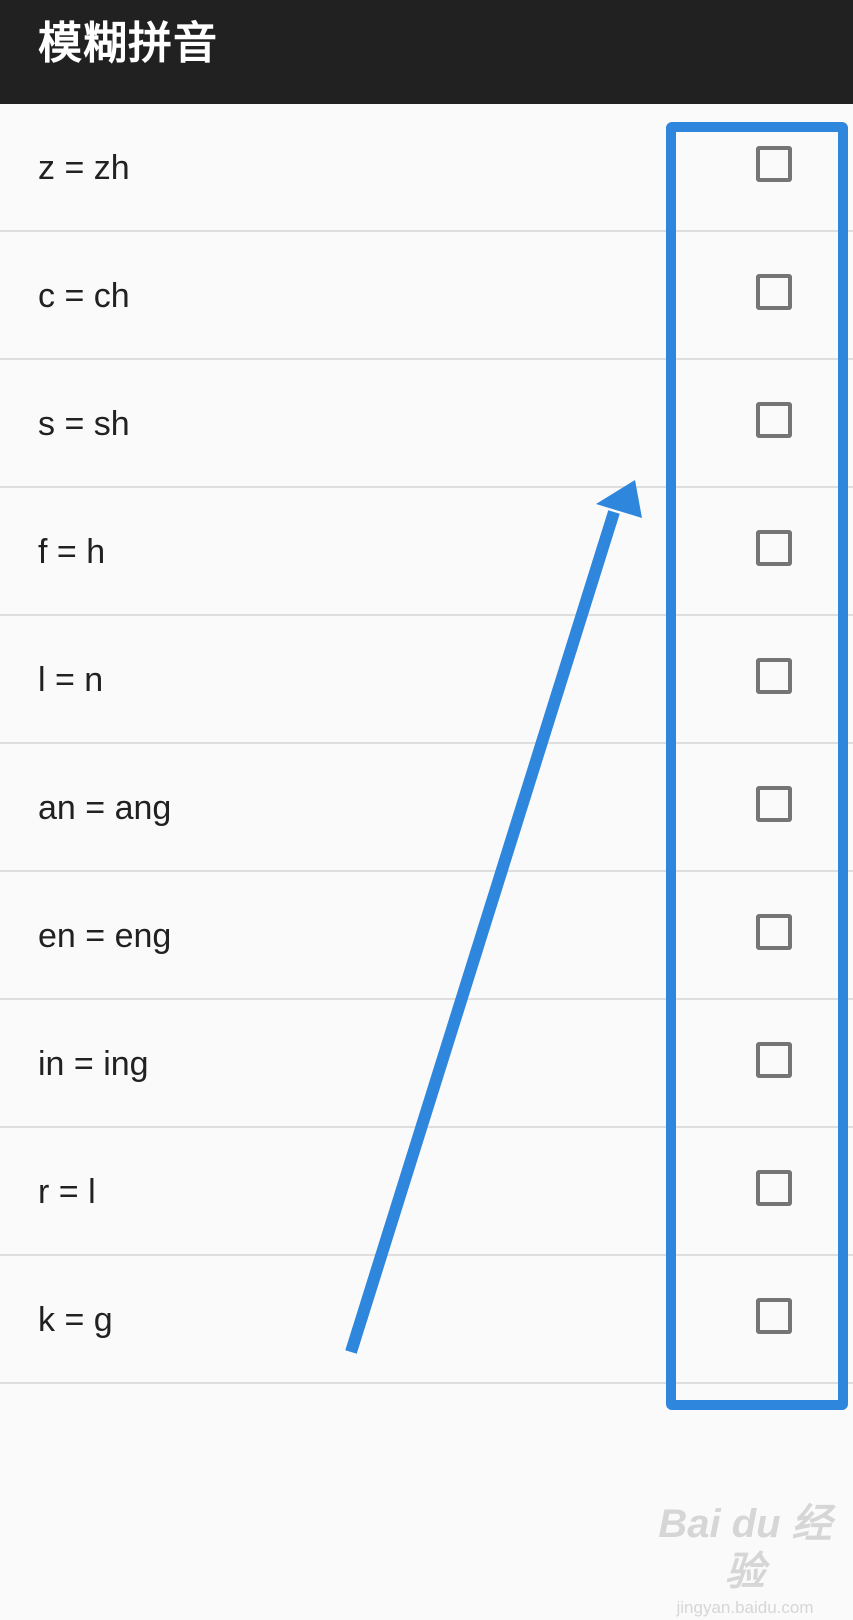 The image size is (853, 1620). I want to click on option-label: f = h, so click(72, 552).